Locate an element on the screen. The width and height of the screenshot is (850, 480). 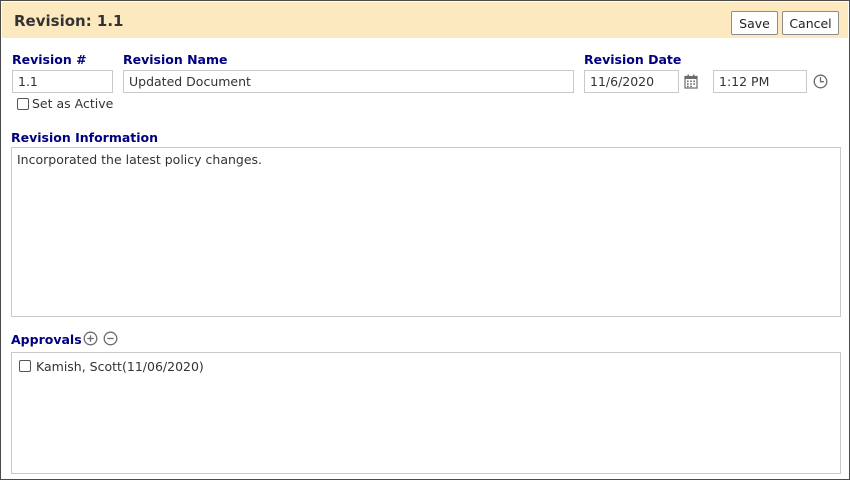
plus-circle-icon is located at coordinates (90, 338).